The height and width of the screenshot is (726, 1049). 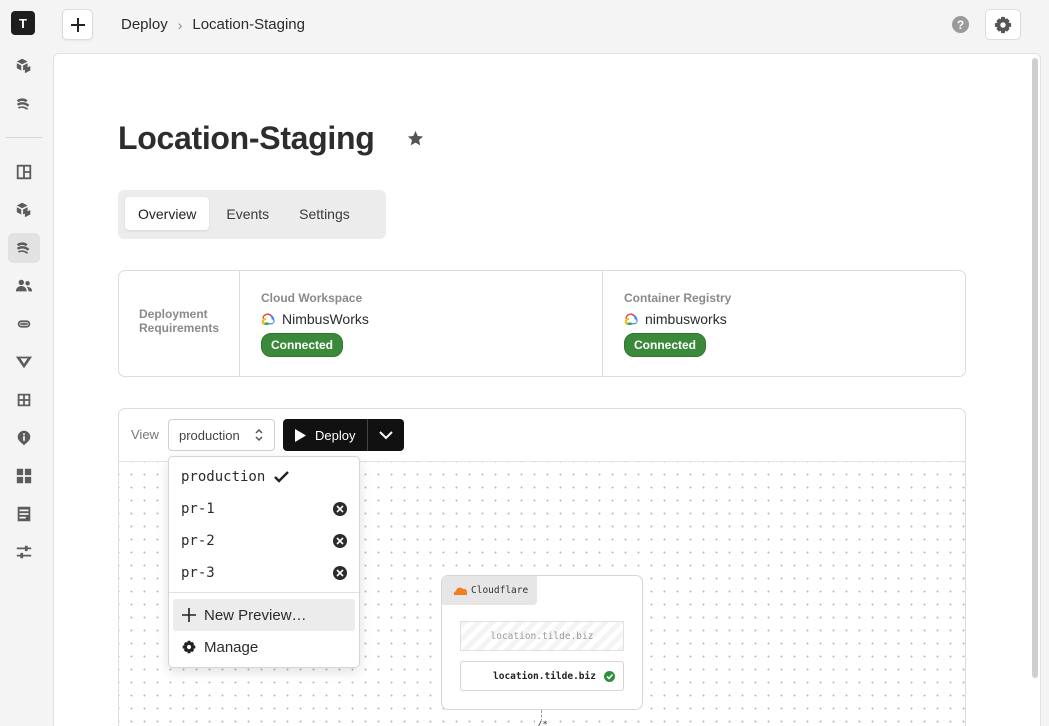 What do you see at coordinates (282, 477) in the screenshot?
I see `check-icon` at bounding box center [282, 477].